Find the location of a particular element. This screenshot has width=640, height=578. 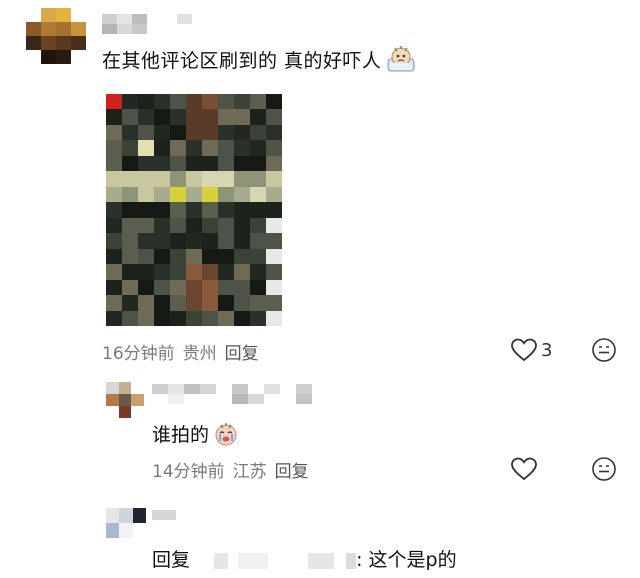

reply-text: 谁拍的 is located at coordinates (195, 436).